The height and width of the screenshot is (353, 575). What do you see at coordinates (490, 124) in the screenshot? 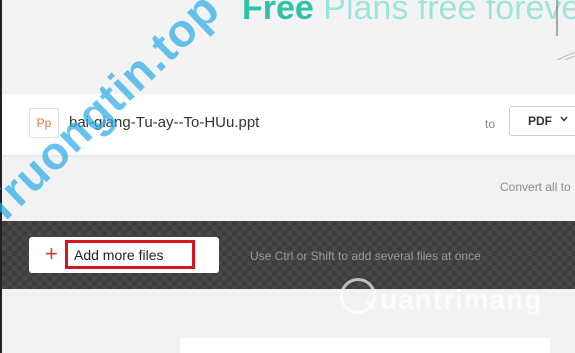
I see `to-label: to` at bounding box center [490, 124].